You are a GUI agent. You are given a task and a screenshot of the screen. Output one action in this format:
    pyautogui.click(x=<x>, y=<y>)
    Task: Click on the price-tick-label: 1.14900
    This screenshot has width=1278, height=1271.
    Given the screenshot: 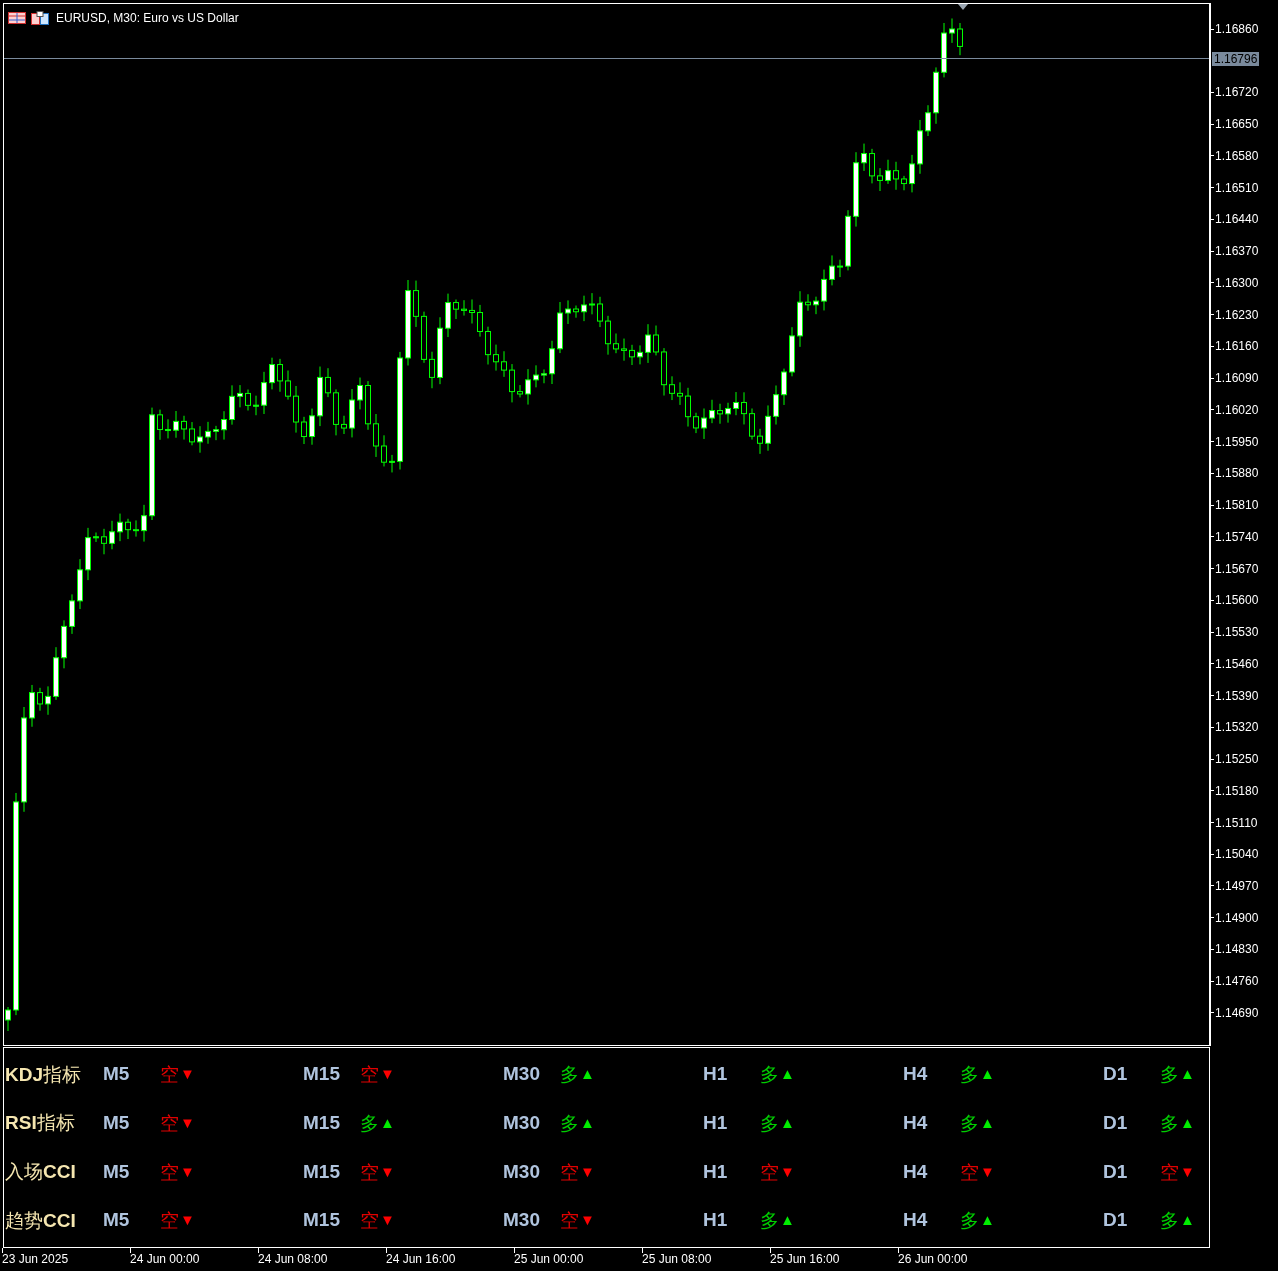 What is the action you would take?
    pyautogui.click(x=1237, y=917)
    